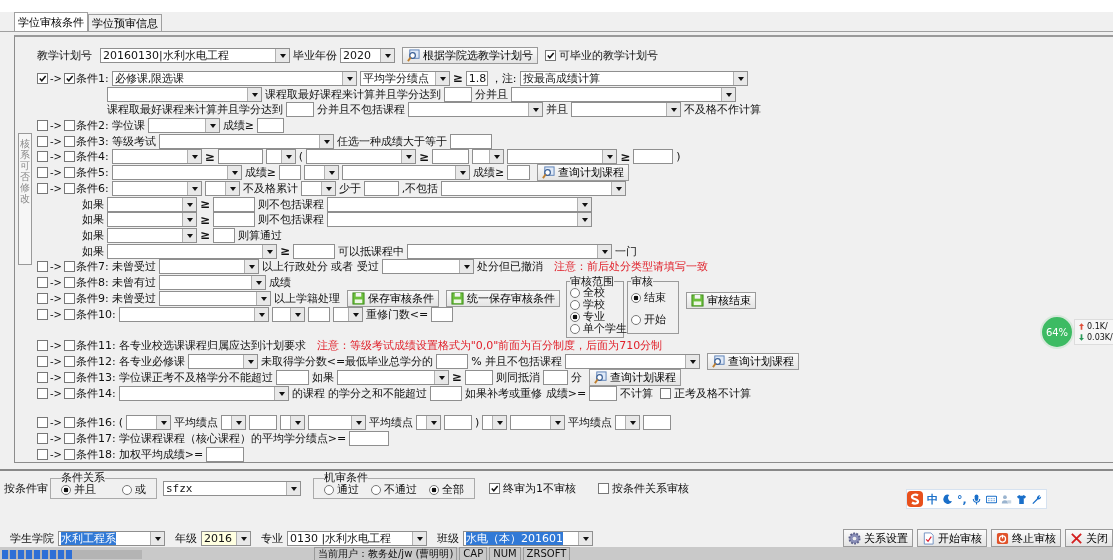  I want to click on button: 终止审核, so click(1026, 538).